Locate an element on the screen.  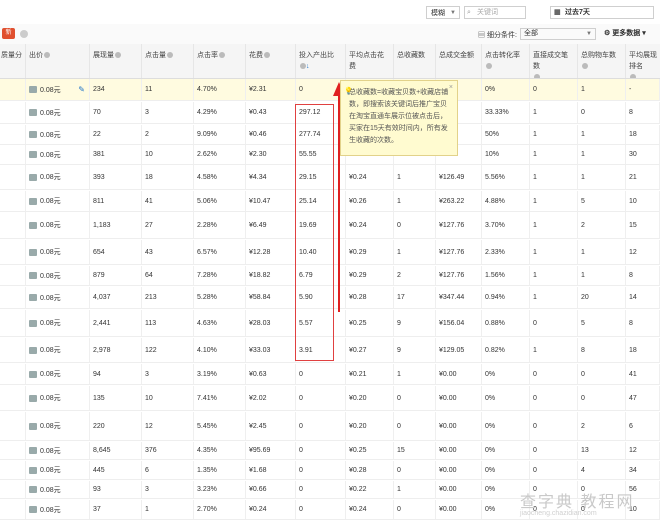
cart-cell: 20 is located at coordinates (602, 297).